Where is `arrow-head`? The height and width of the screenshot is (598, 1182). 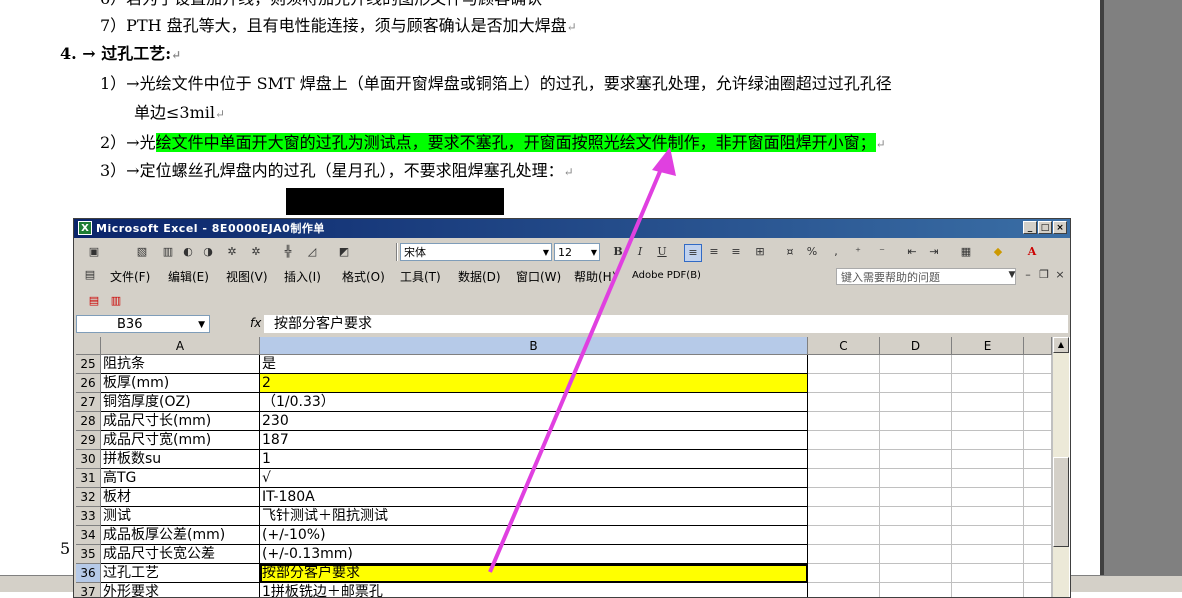 arrow-head is located at coordinates (664, 161).